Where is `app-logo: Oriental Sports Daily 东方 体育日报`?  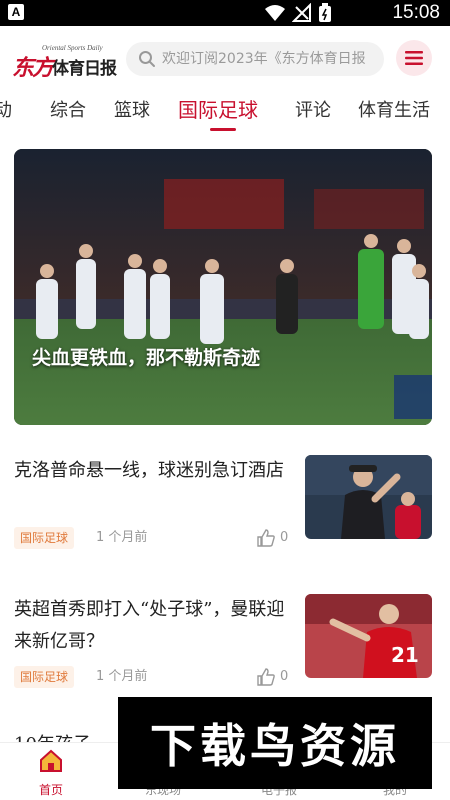
app-logo: Oriental Sports Daily 东方 体育日报 is located at coordinates (64, 59).